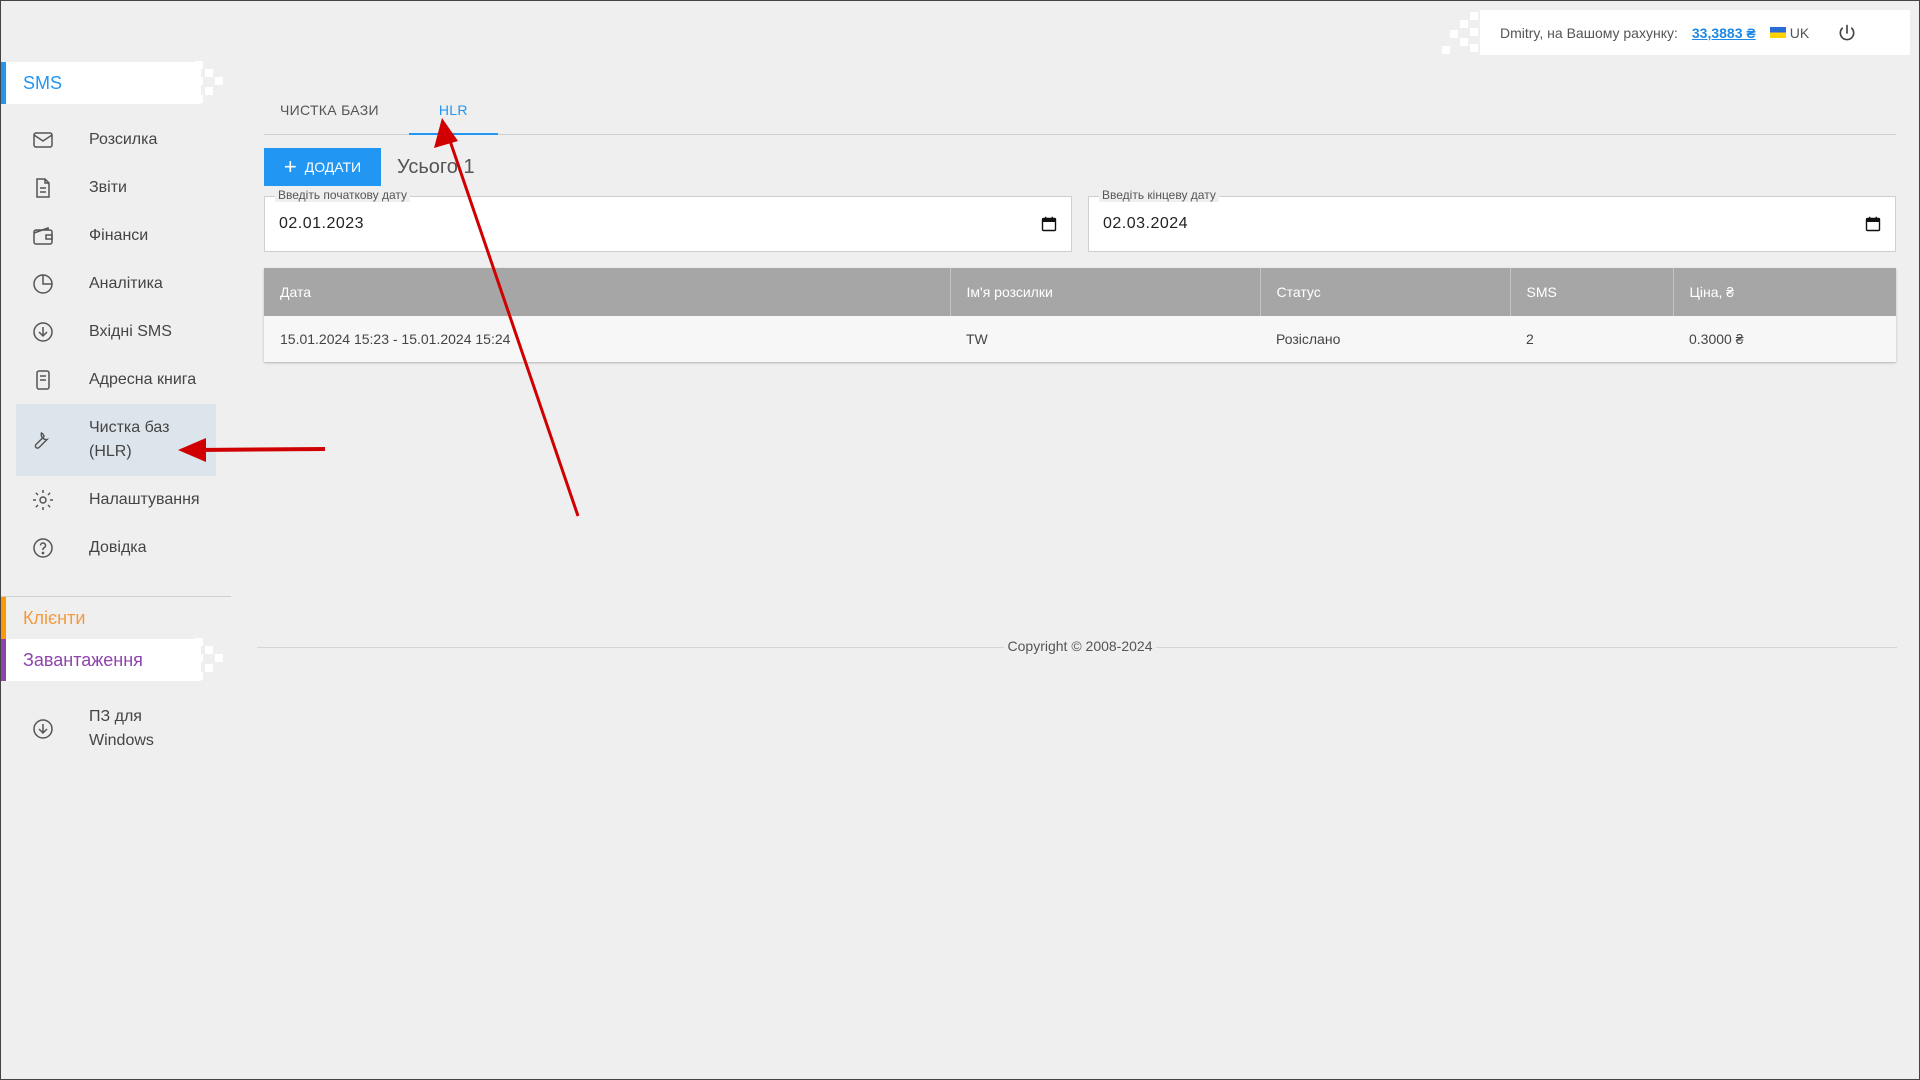 This screenshot has width=1920, height=1080. What do you see at coordinates (436, 166) in the screenshot?
I see `total-count: Усього 1` at bounding box center [436, 166].